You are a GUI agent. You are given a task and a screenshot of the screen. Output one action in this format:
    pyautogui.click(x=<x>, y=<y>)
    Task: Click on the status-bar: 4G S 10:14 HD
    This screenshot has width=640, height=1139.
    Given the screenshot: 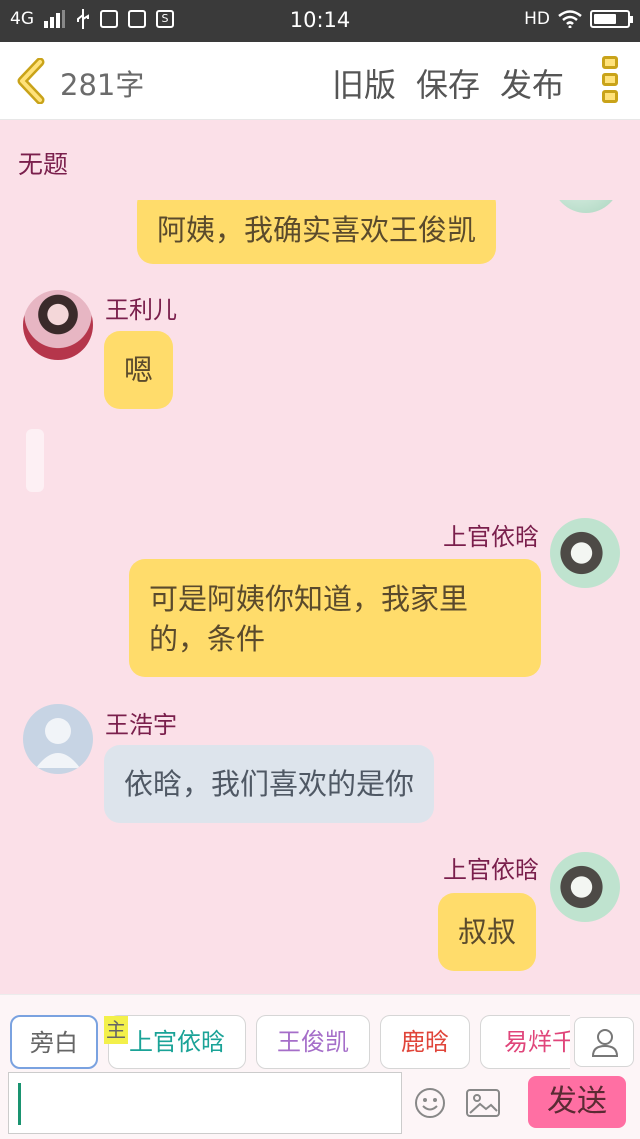 What is the action you would take?
    pyautogui.click(x=320, y=21)
    